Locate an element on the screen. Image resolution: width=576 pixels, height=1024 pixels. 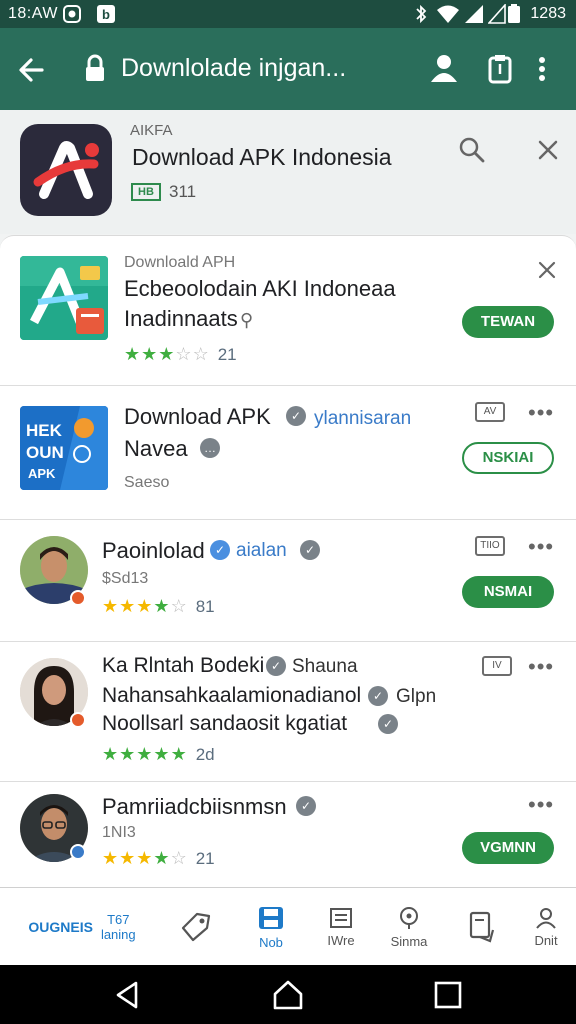
search-icon is located at coordinates (472, 150).